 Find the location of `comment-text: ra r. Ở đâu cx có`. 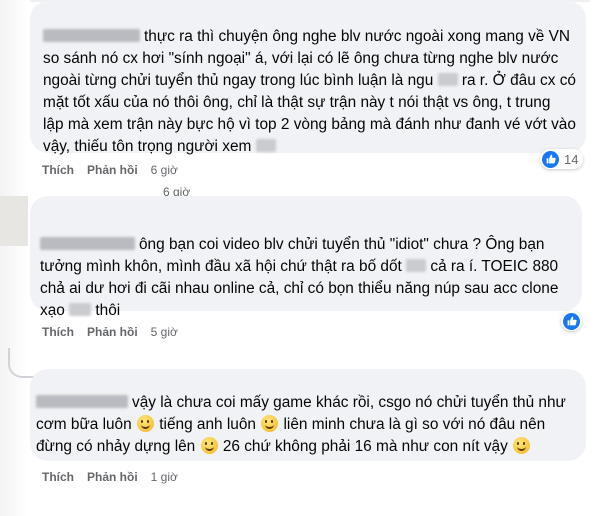

comment-text: ra r. Ở đâu cx có is located at coordinates (518, 80).